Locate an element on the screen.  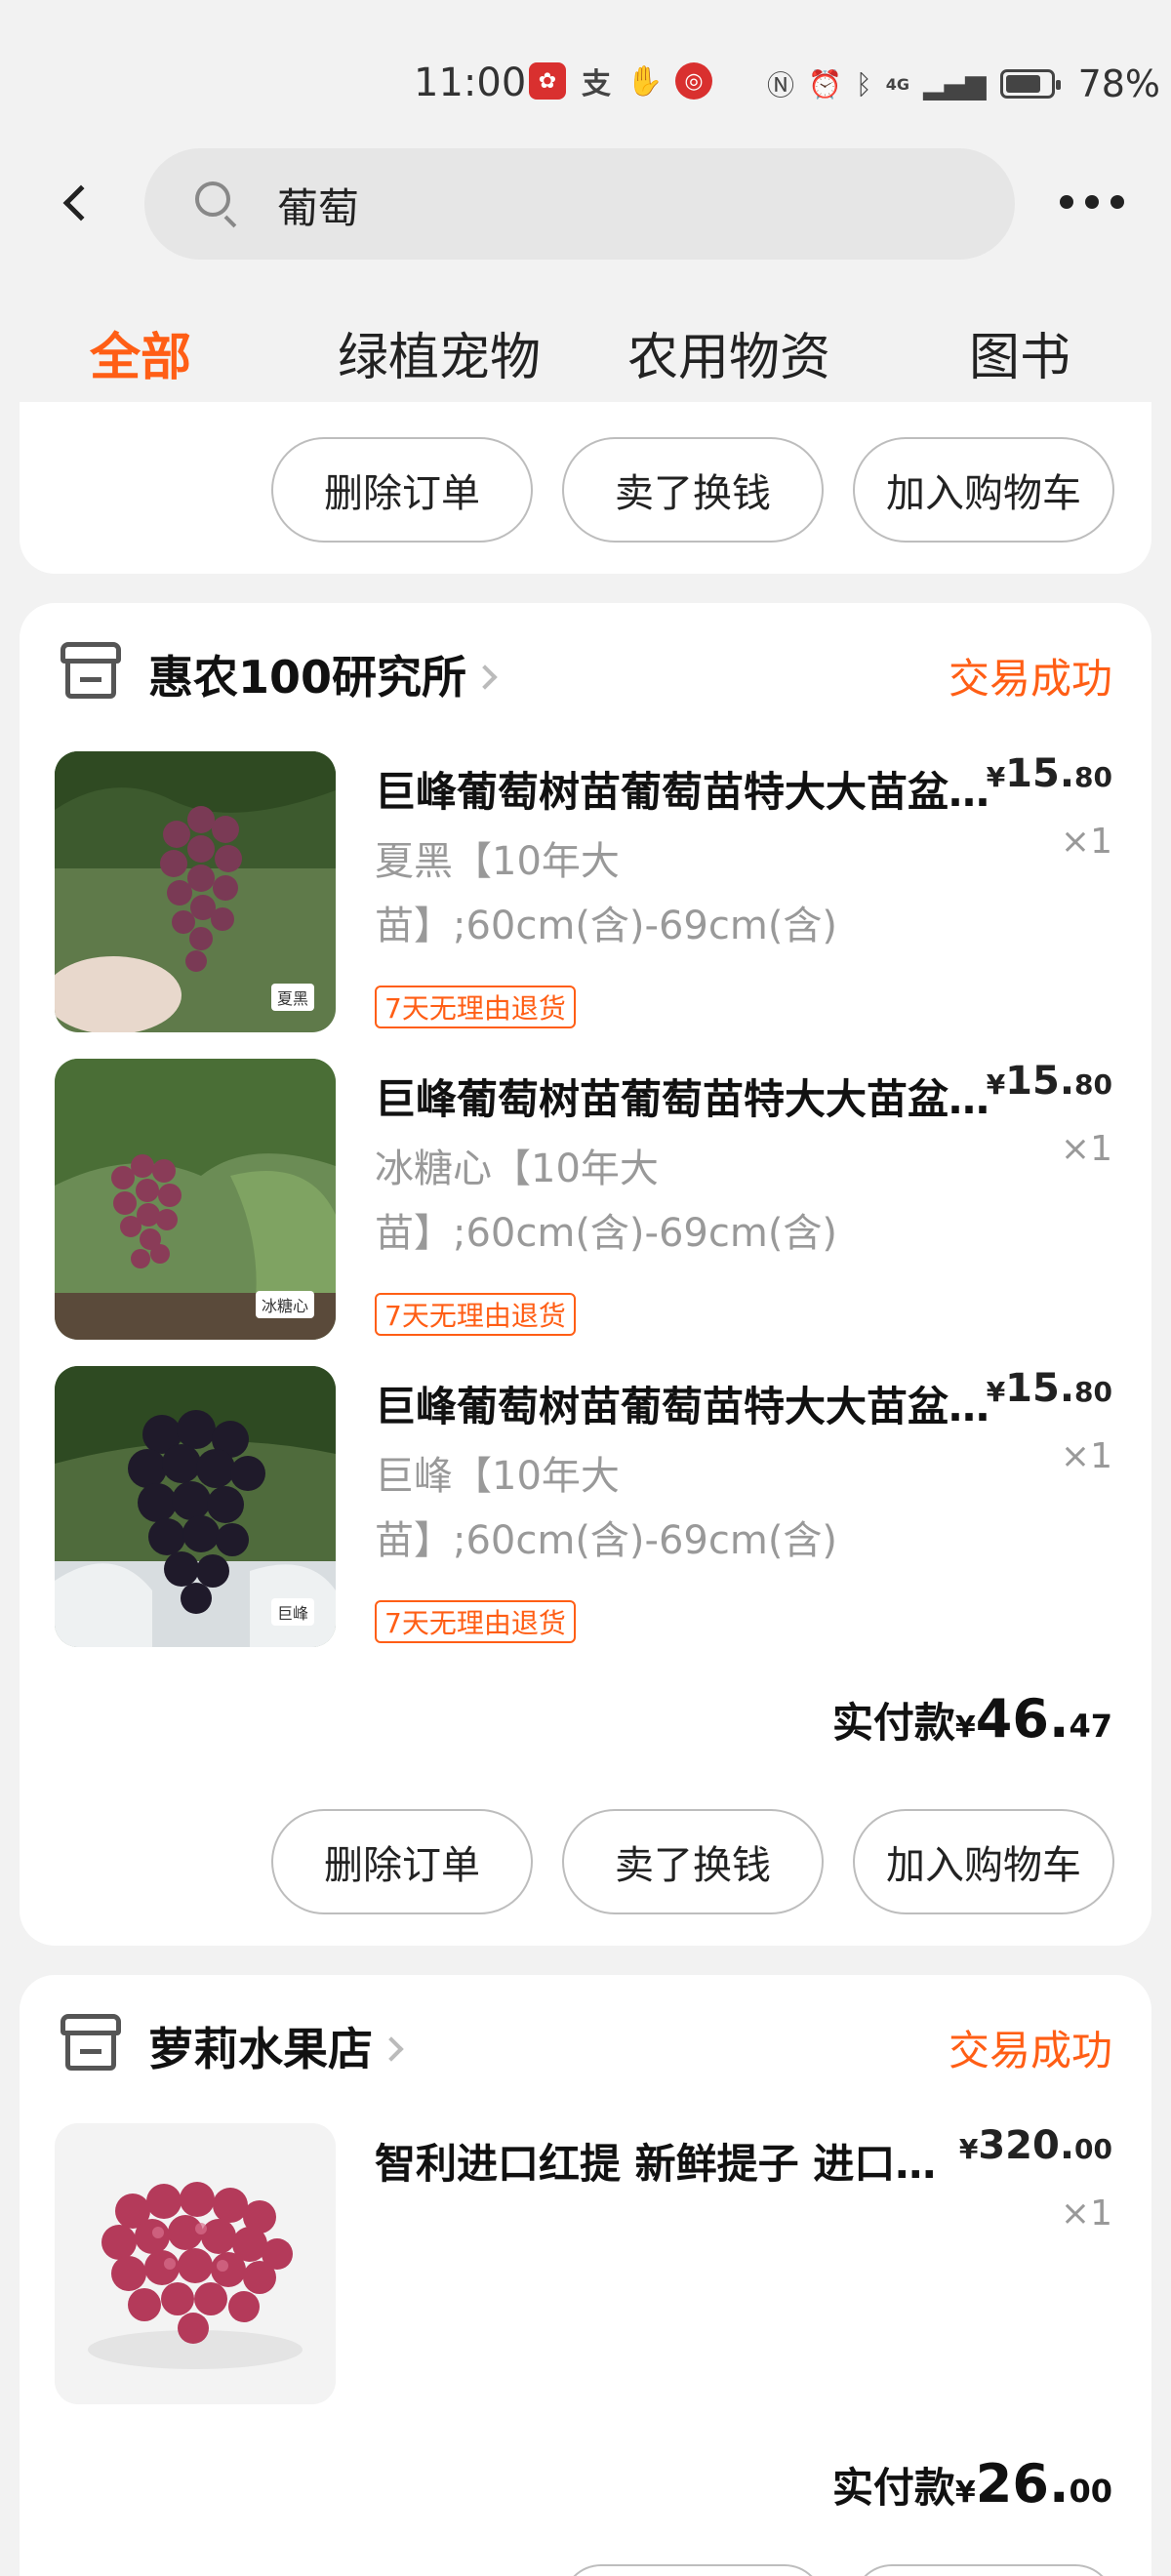
nfc-icon: Ⓝ is located at coordinates (781, 85).